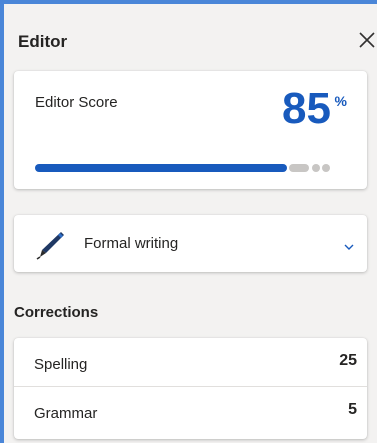 This screenshot has width=377, height=443. Describe the element at coordinates (190, 411) in the screenshot. I see `corrections-item-grammar: Grammar 5` at that location.